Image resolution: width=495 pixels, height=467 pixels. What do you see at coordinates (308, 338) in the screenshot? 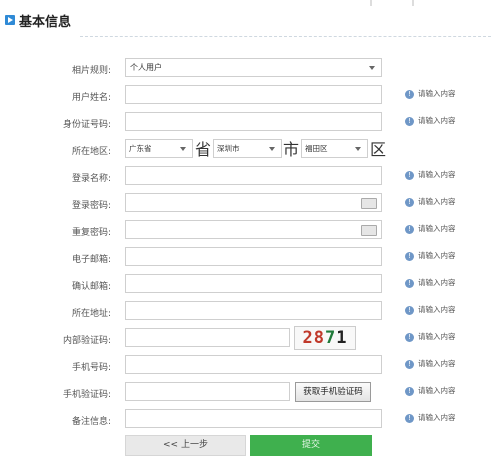
I see `captcha-char: 2` at bounding box center [308, 338].